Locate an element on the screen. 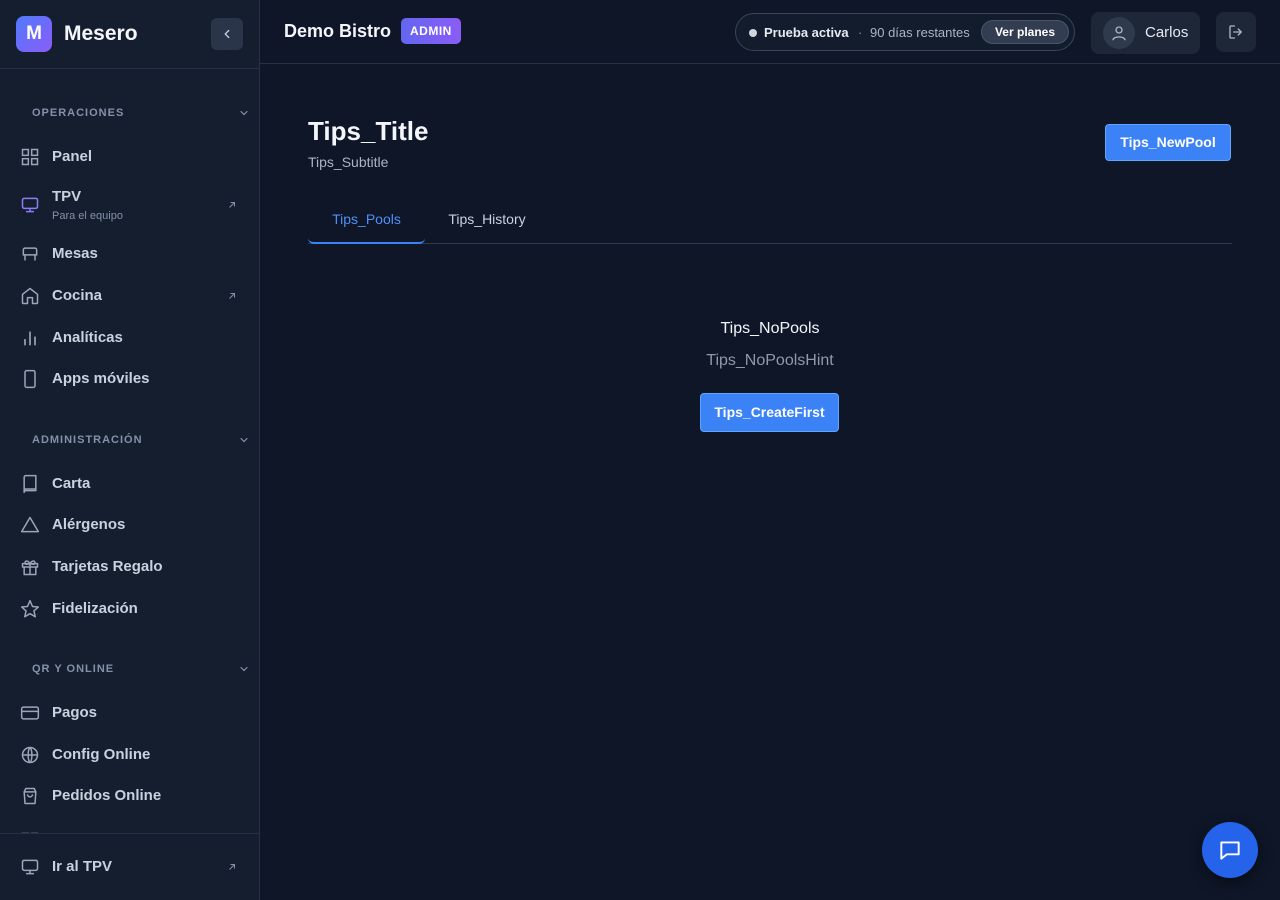 This screenshot has height=900, width=1280. sidebar-brand: M Mesero is located at coordinates (129, 34).